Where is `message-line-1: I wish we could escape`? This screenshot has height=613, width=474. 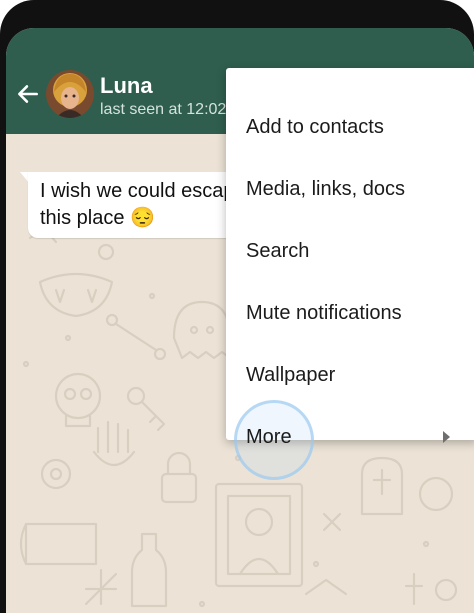 message-line-1: I wish we could escape is located at coordinates (143, 191).